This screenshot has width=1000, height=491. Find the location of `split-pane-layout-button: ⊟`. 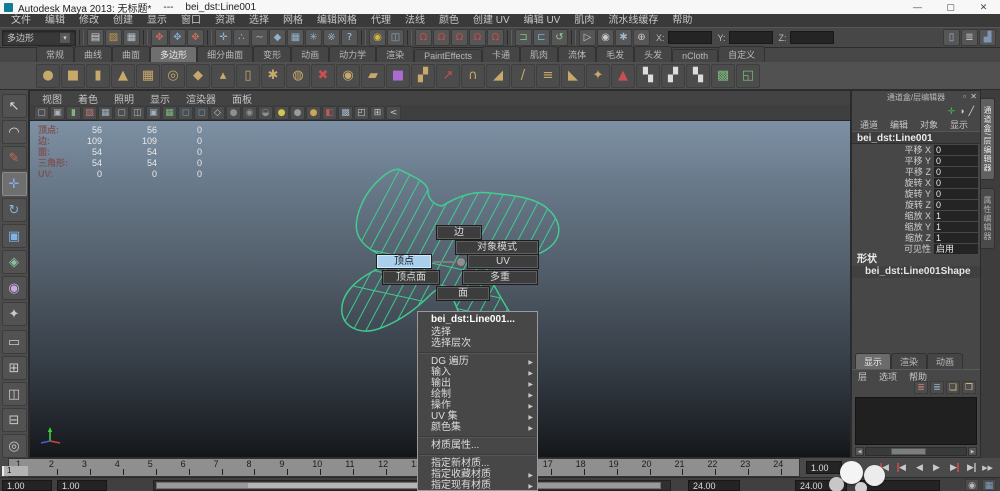

split-pane-layout-button: ⊟ is located at coordinates (14, 420).